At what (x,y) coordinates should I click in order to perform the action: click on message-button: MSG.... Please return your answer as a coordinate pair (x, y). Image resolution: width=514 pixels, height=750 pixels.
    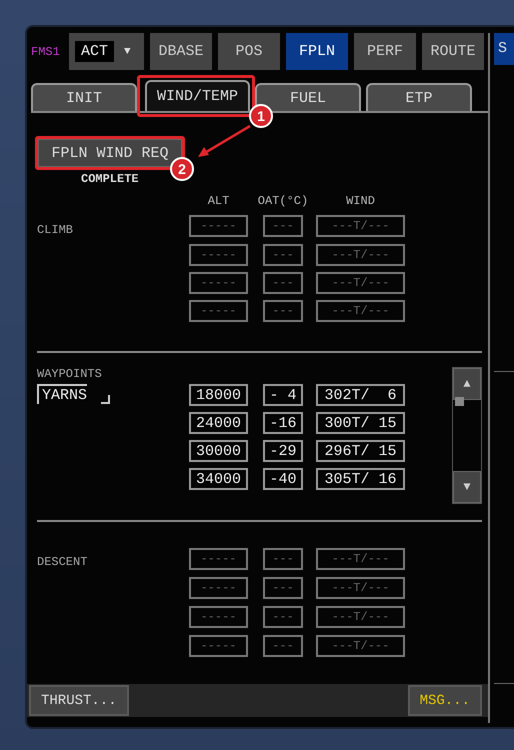
    Looking at the image, I should click on (445, 700).